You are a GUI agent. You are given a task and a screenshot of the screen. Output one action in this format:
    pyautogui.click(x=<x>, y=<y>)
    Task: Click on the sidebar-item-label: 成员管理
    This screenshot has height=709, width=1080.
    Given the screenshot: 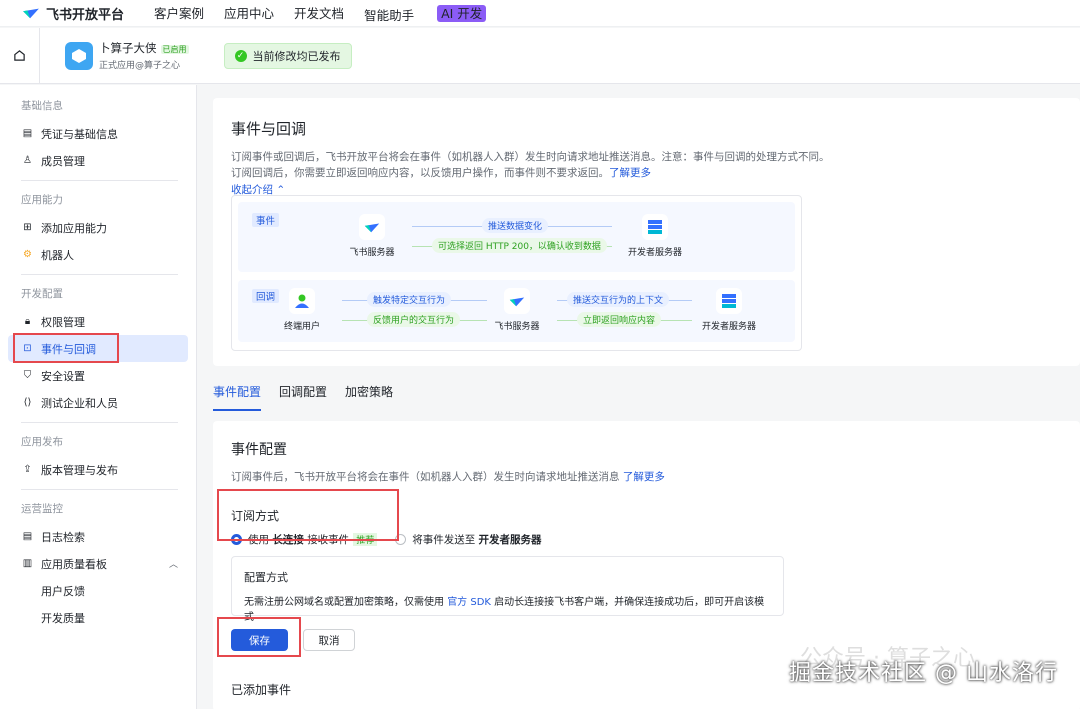 What is the action you would take?
    pyautogui.click(x=63, y=161)
    